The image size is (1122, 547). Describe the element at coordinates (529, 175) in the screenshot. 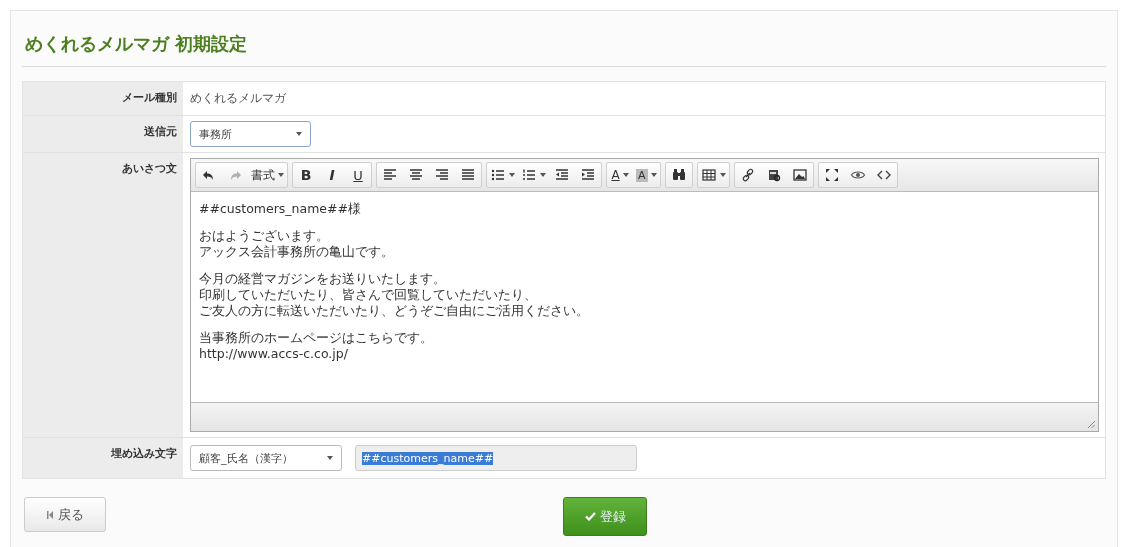

I see `numbered-list-icon` at that location.